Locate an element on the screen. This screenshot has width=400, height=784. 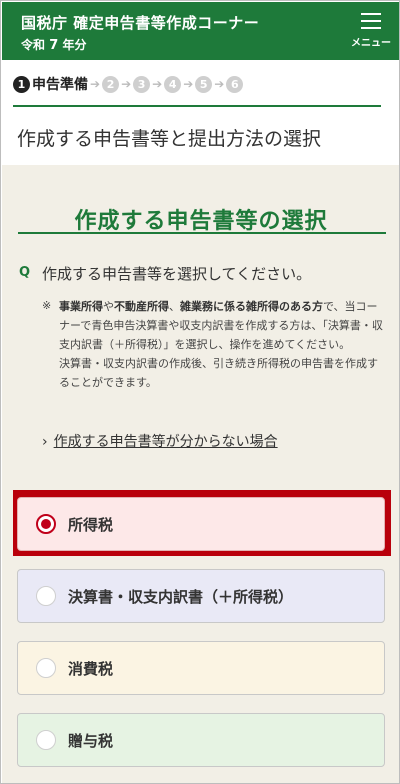
step-1-badge: 1 is located at coordinates (21, 84).